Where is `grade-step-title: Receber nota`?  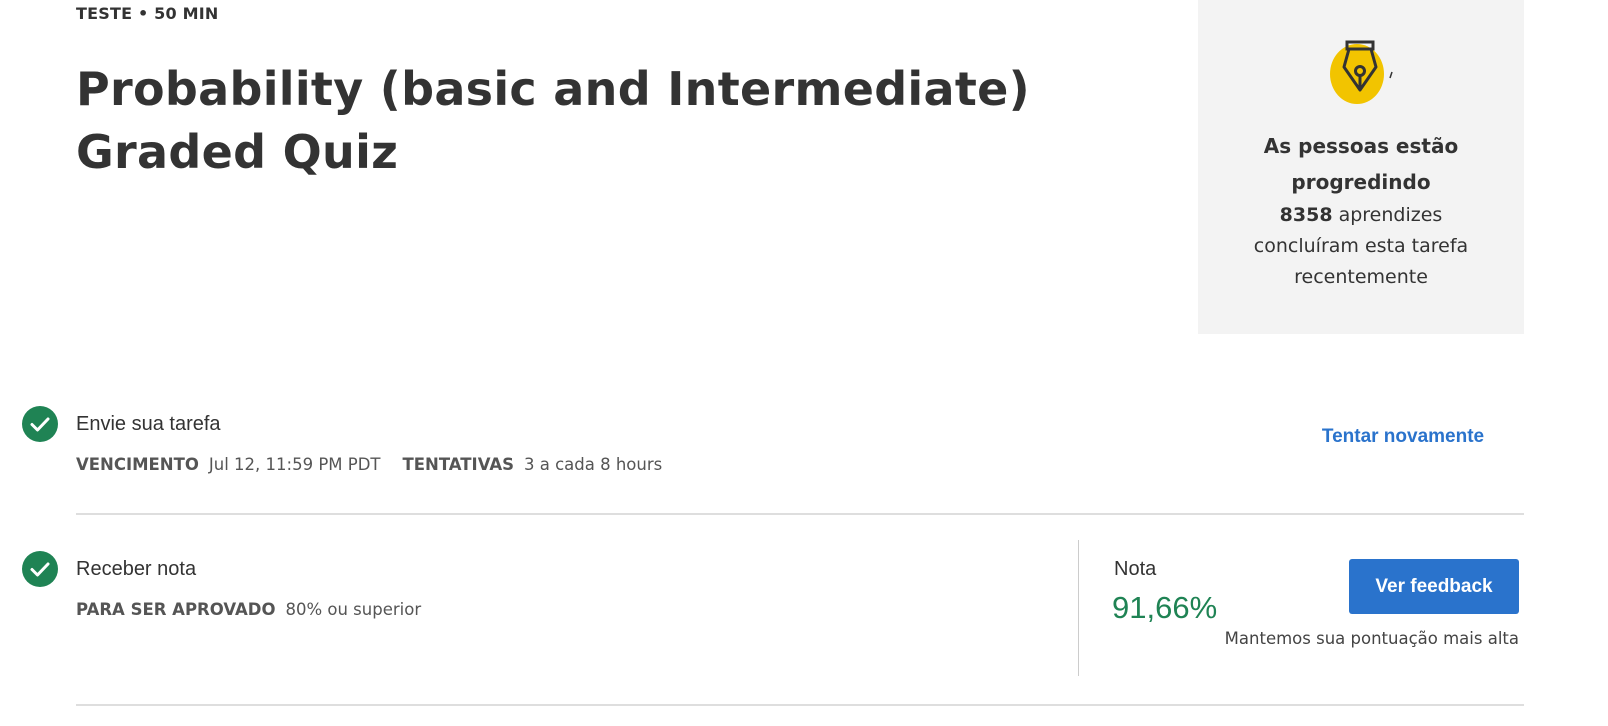
grade-step-title: Receber nota is located at coordinates (136, 569).